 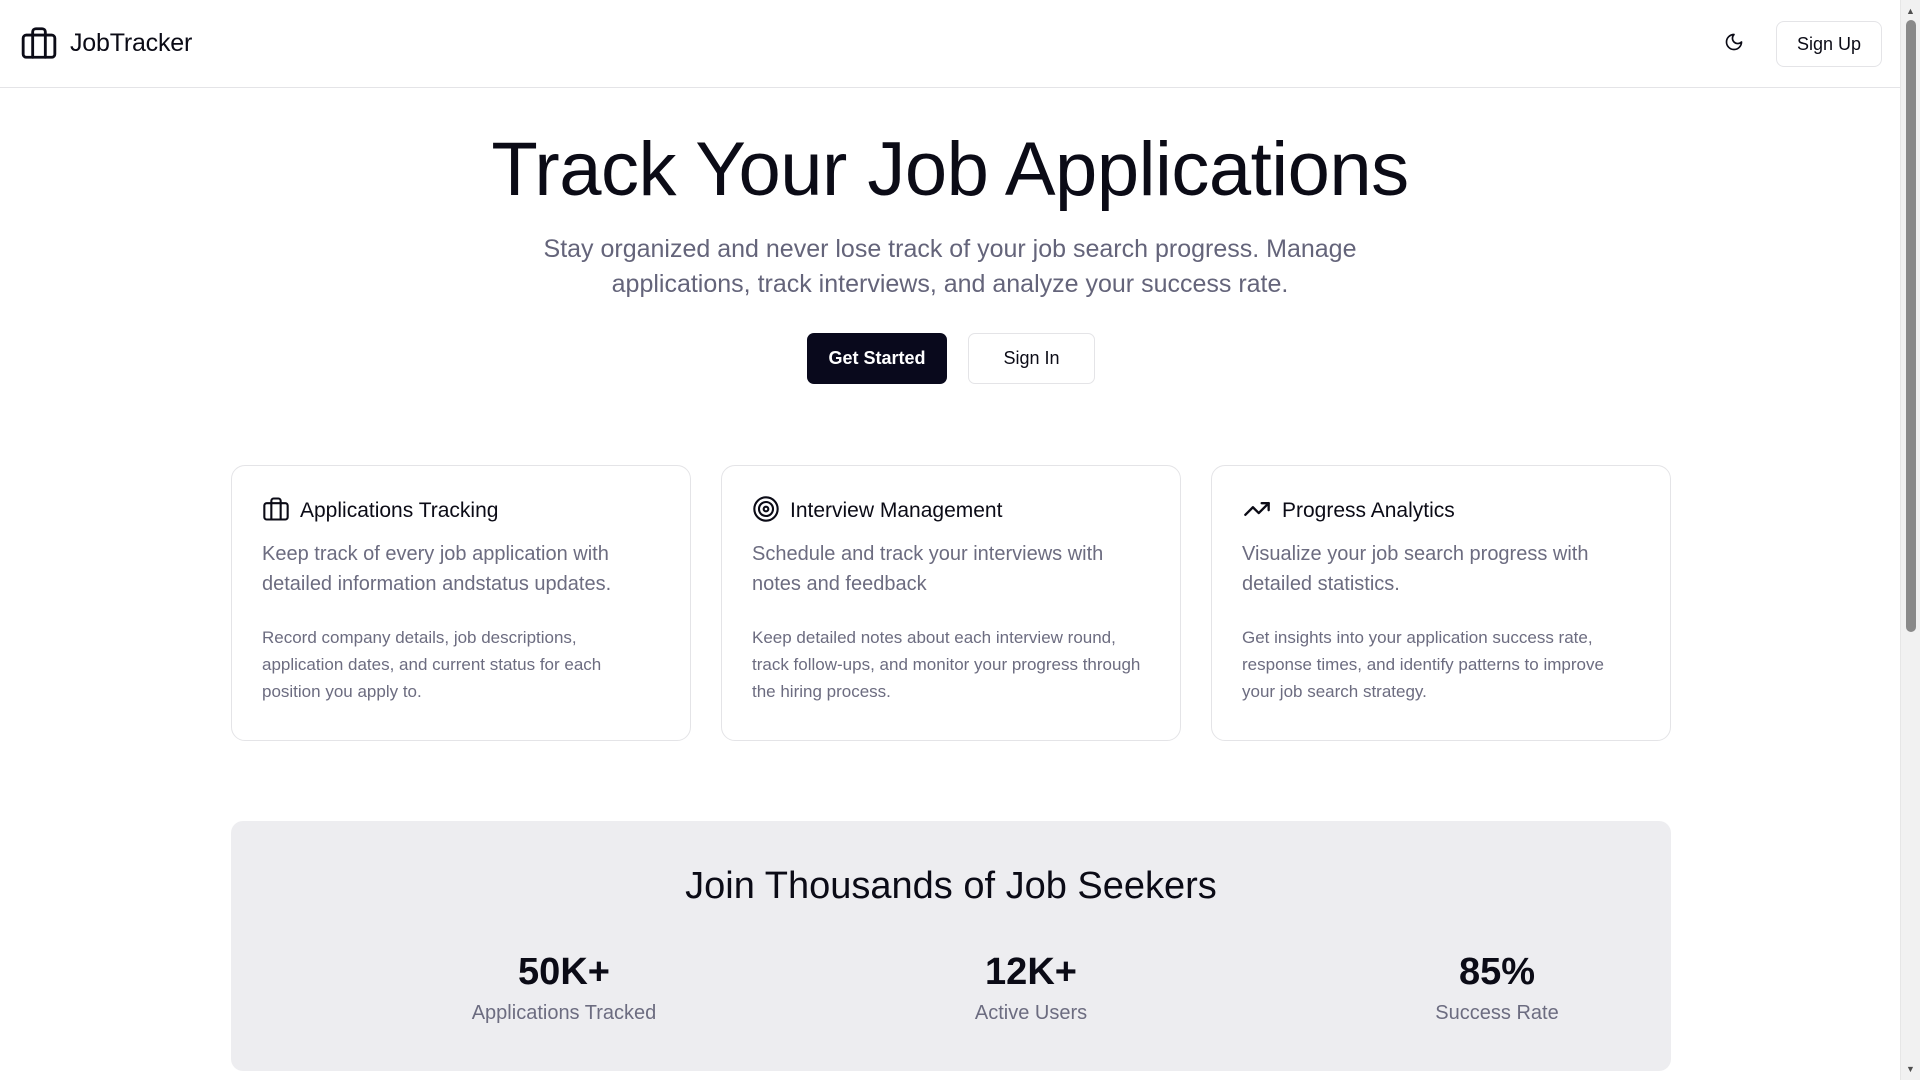 I want to click on moon-icon, so click(x=1734, y=44).